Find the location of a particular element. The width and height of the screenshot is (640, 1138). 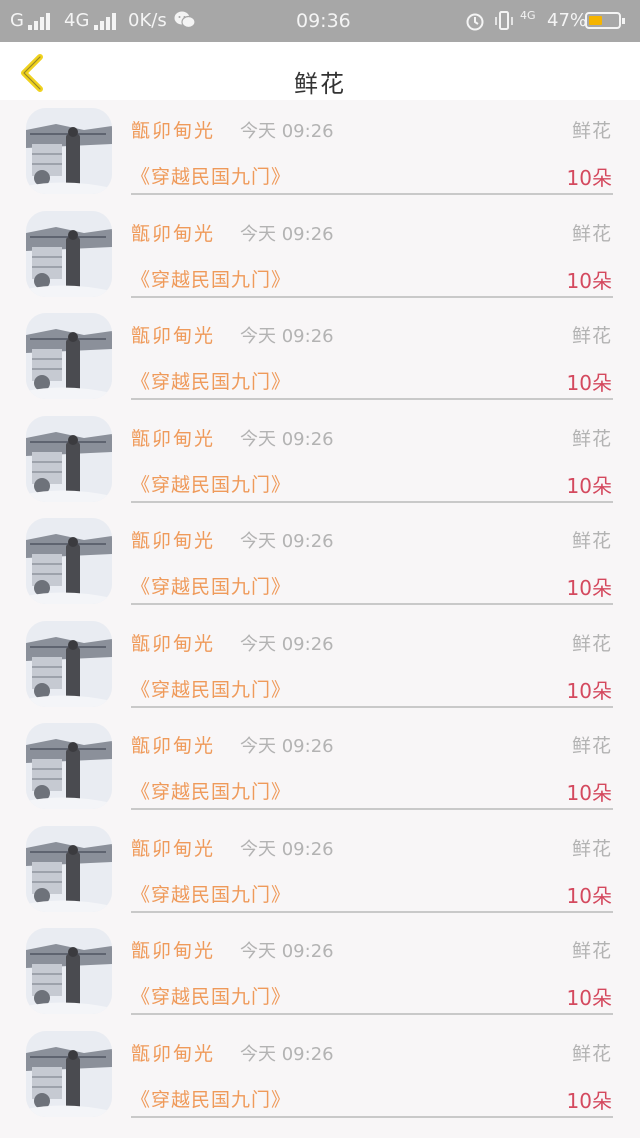

vibrate-icon is located at coordinates (504, 23).